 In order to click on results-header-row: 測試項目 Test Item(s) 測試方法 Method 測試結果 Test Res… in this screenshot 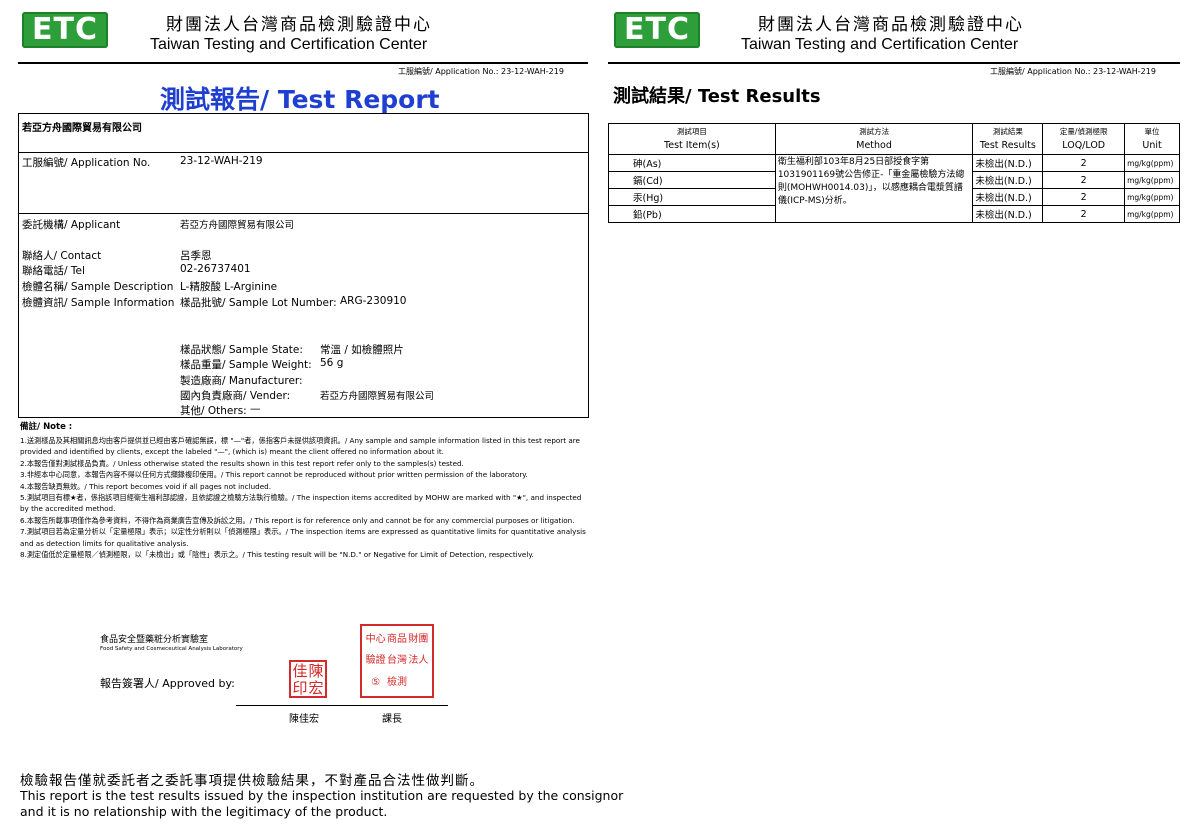, I will do `click(894, 139)`.